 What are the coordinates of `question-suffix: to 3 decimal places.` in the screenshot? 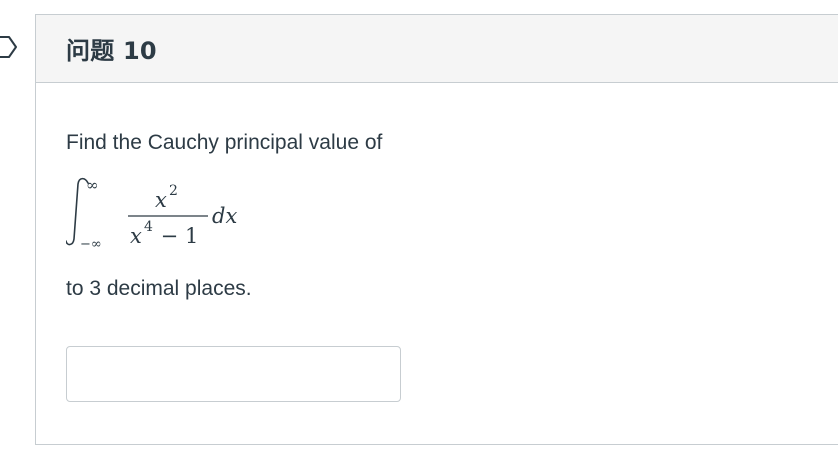 It's located at (159, 288).